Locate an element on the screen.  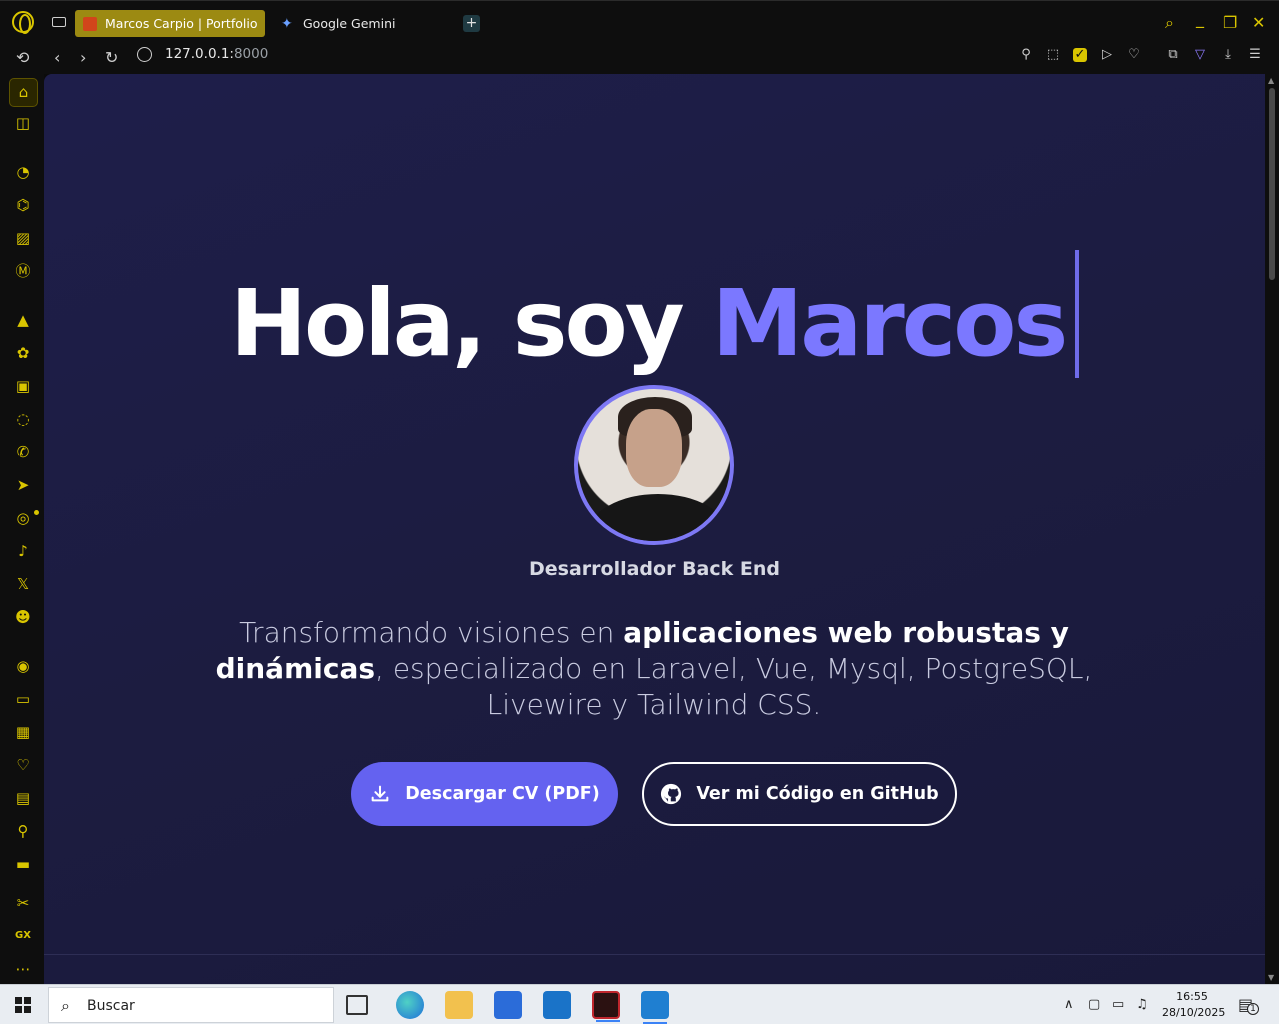
restore-icon: ❐ is located at coordinates (1230, 22).